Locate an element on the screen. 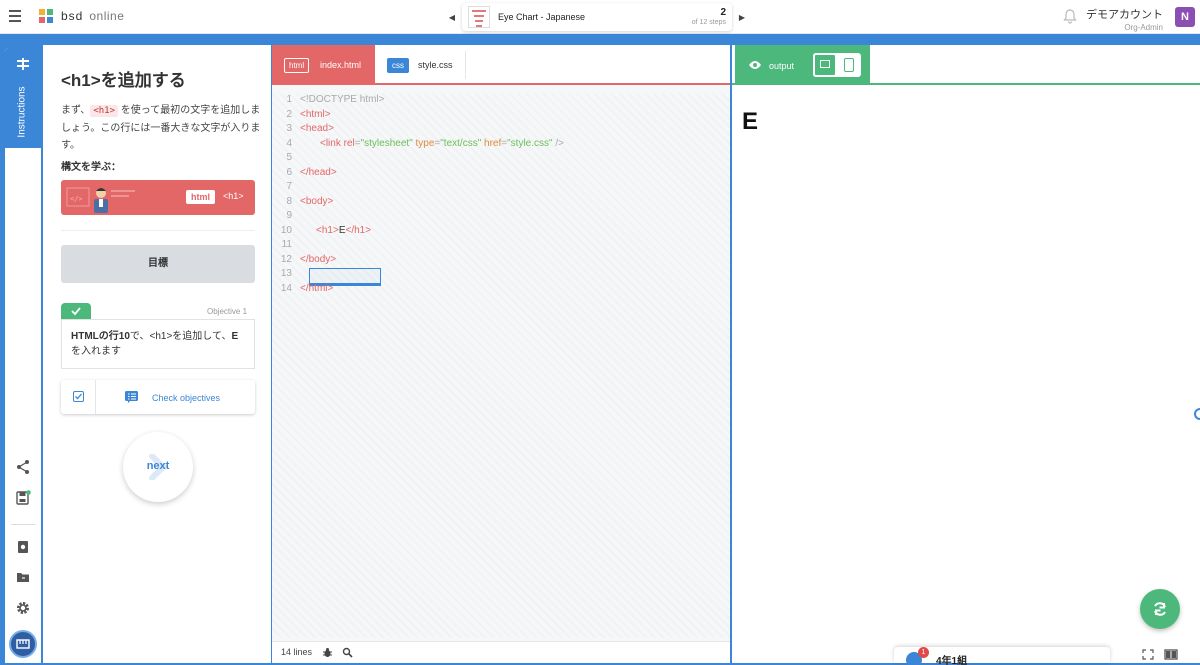 The width and height of the screenshot is (1200, 665). editor-status-bar: 14 lines is located at coordinates (501, 652).